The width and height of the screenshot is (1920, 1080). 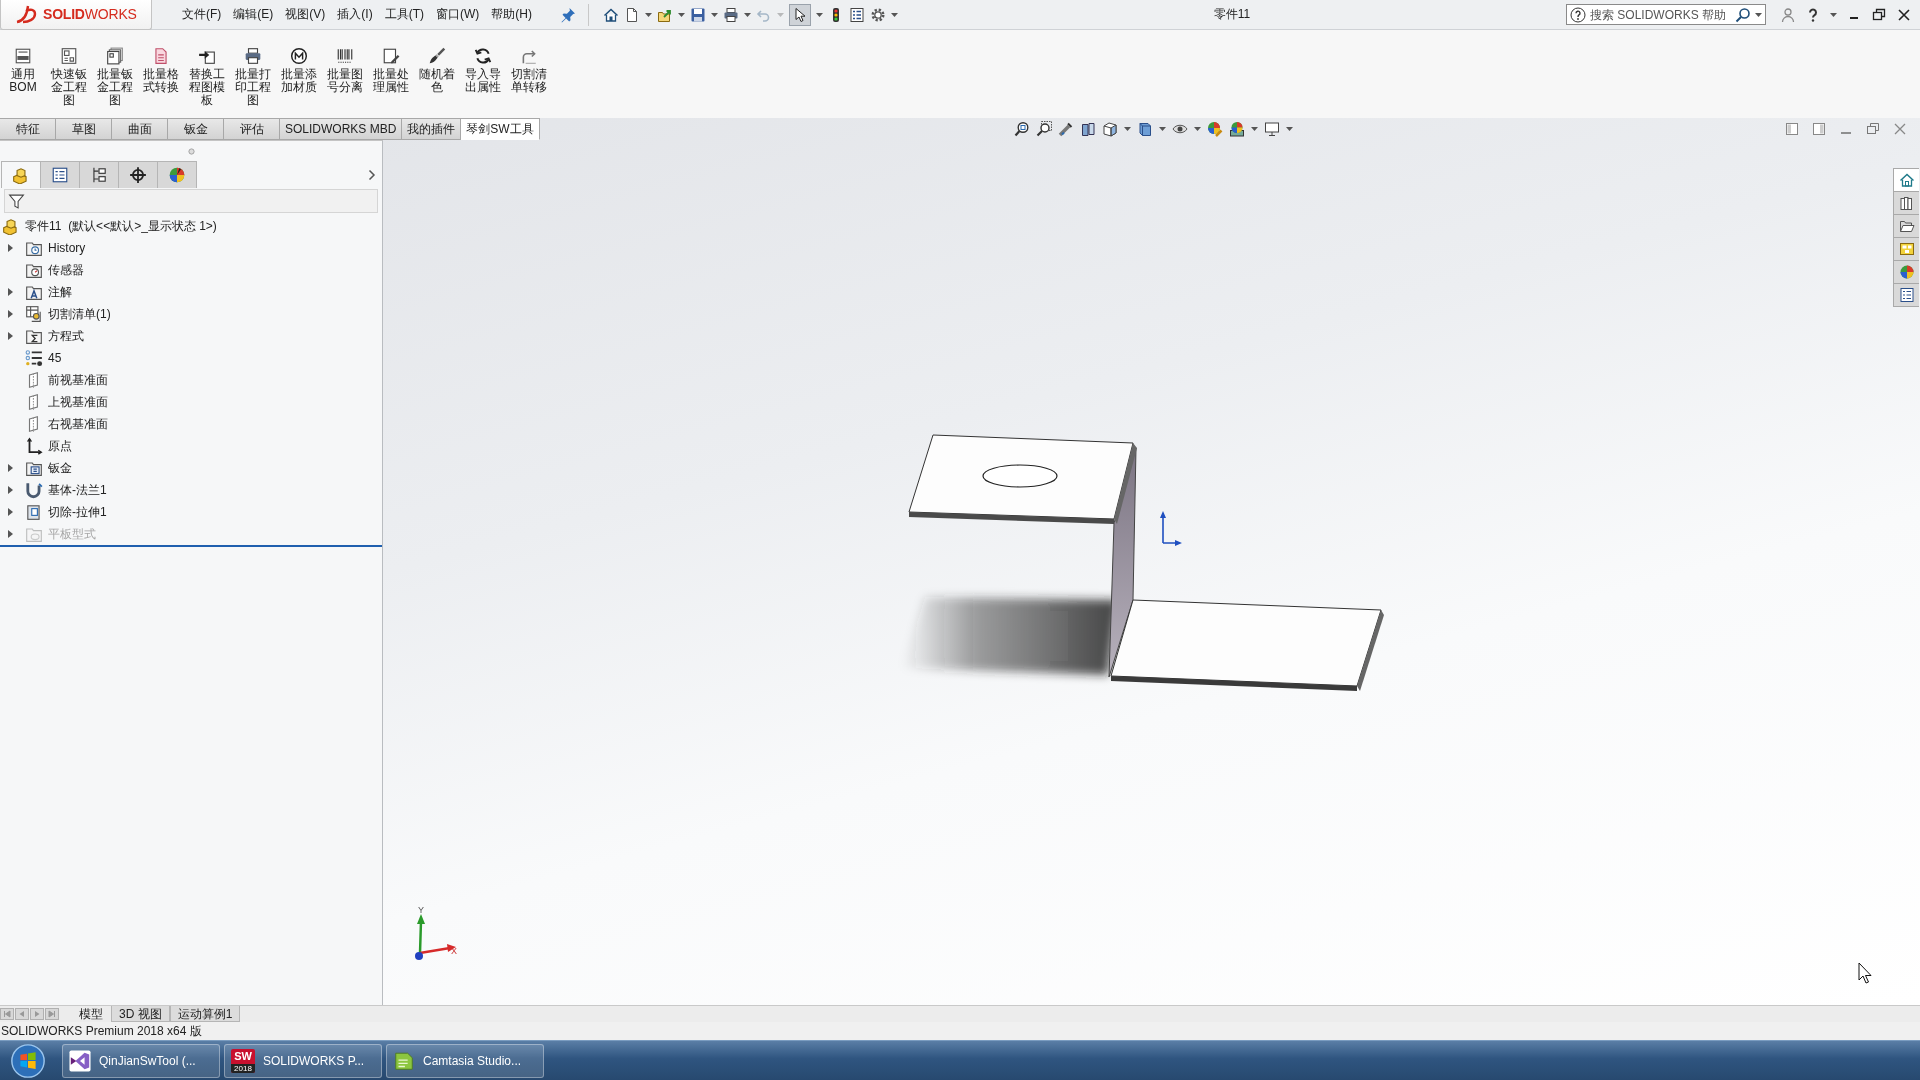 I want to click on tree-root-item: 零件11 (默认<<默认>_显示状态 1>), so click(x=121, y=226).